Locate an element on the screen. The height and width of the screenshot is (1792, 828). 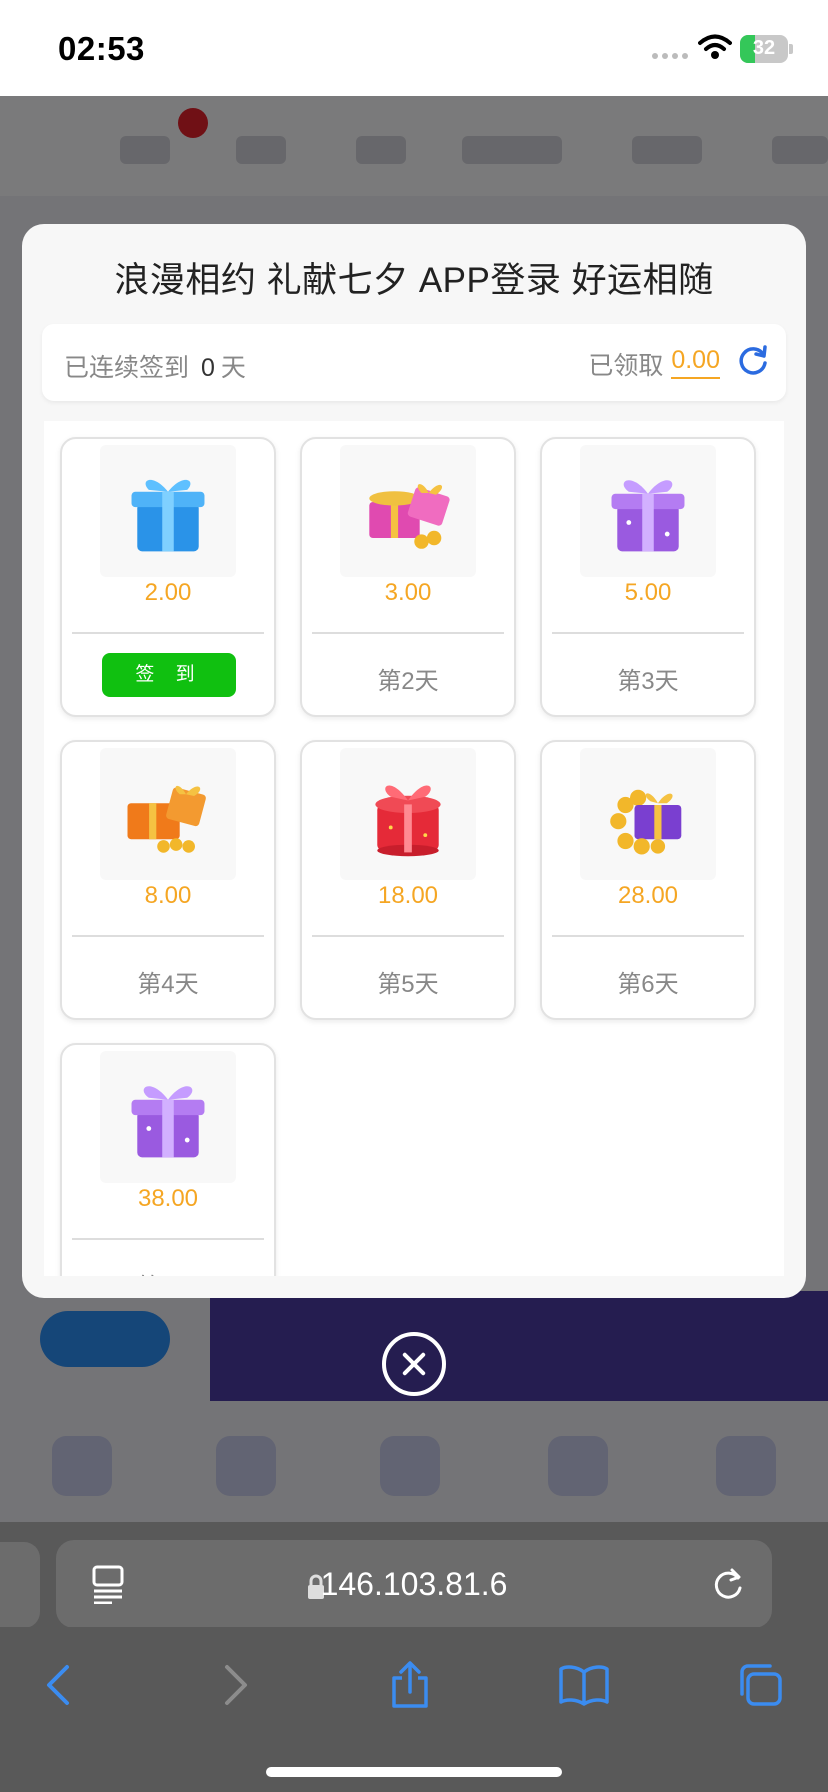
reward-card-day-2: 3.00 第2天 is located at coordinates (408, 577).